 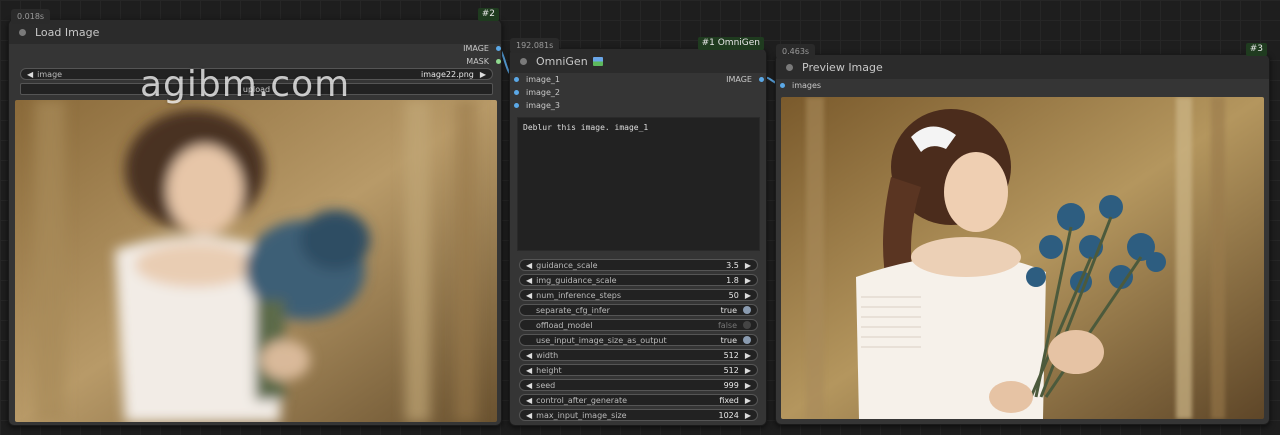 What do you see at coordinates (729, 400) in the screenshot?
I see `widget-value: fixed` at bounding box center [729, 400].